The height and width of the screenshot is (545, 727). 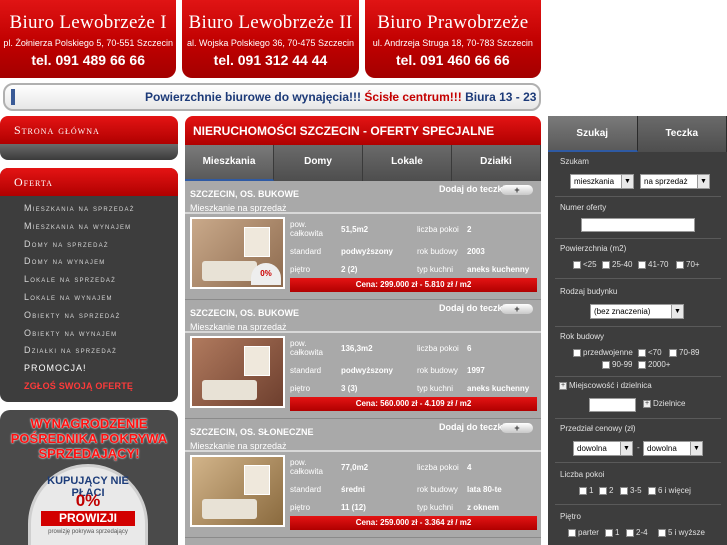 I want to click on building-type-select: (bez znaczenia) ▼, so click(x=637, y=311).